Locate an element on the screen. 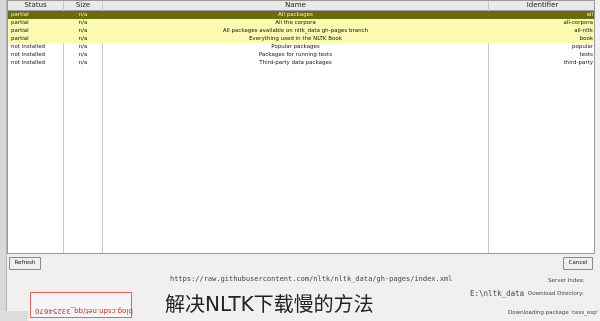 The image size is (600, 321). refresh-button: Refresh is located at coordinates (25, 263).